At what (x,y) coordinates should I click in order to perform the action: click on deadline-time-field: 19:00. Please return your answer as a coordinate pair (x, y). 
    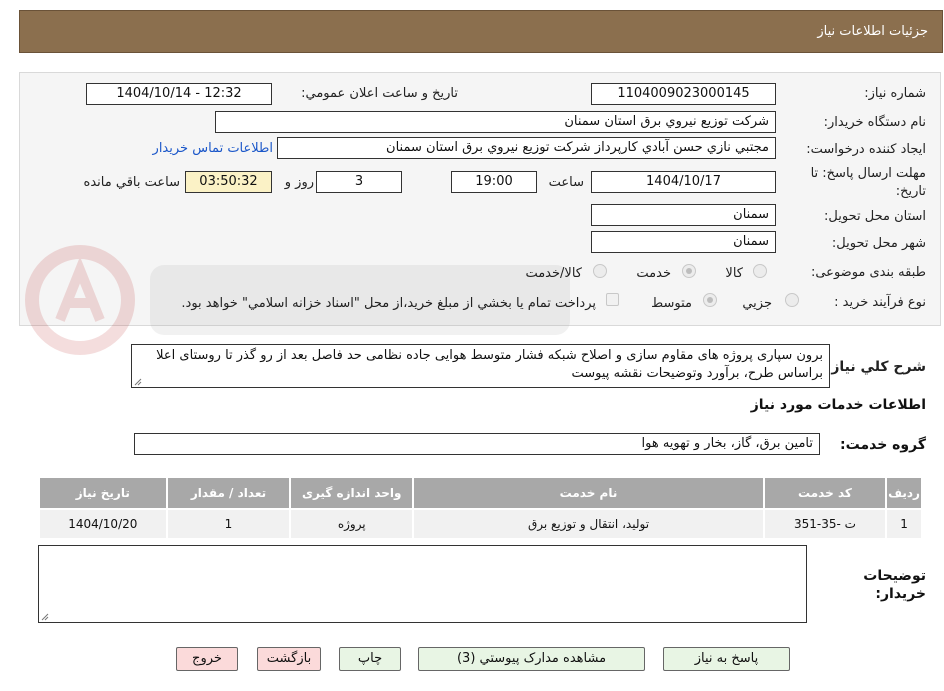
    Looking at the image, I should click on (494, 182).